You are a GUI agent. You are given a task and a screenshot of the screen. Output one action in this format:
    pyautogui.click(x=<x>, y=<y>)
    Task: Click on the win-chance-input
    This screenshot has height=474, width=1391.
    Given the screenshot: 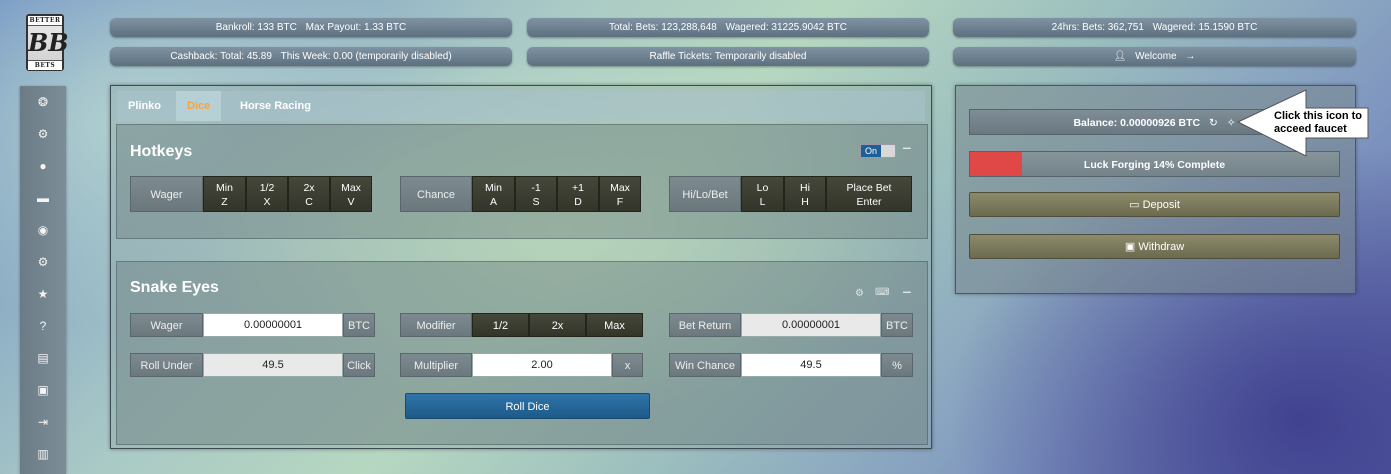 What is the action you would take?
    pyautogui.click(x=811, y=365)
    